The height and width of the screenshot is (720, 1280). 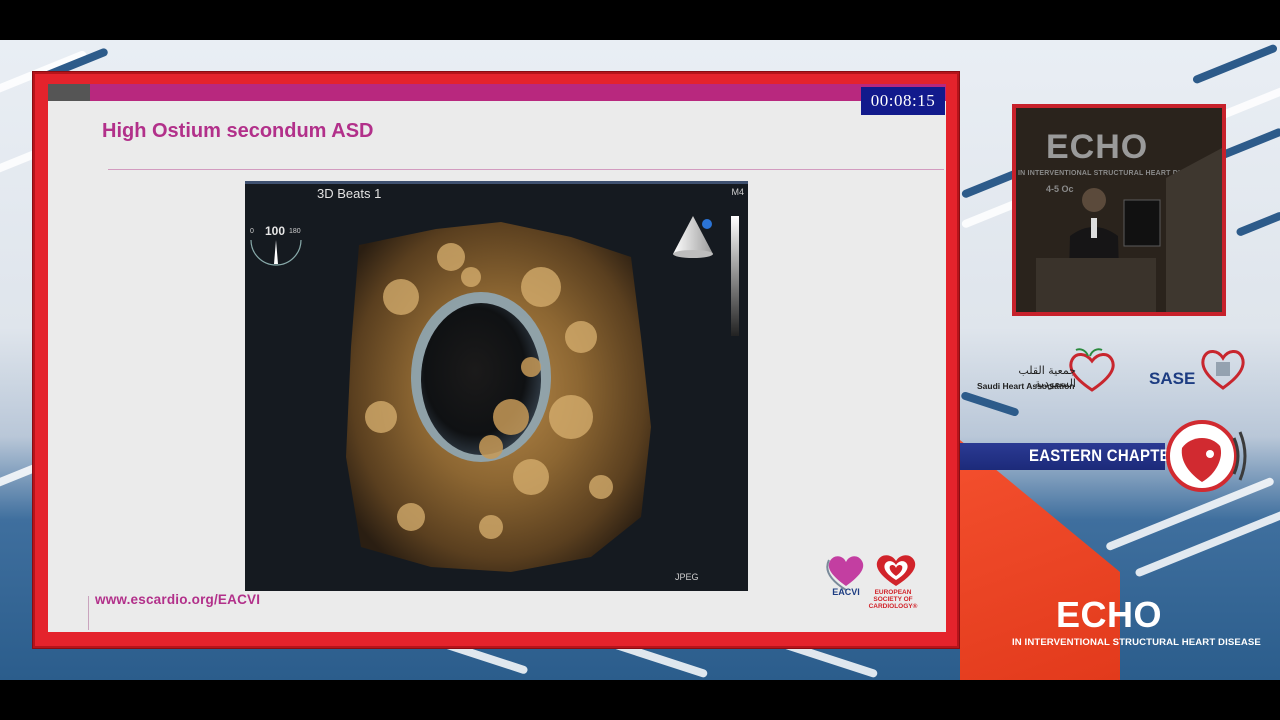 What do you see at coordinates (1223, 370) in the screenshot?
I see `sase-heart-icon` at bounding box center [1223, 370].